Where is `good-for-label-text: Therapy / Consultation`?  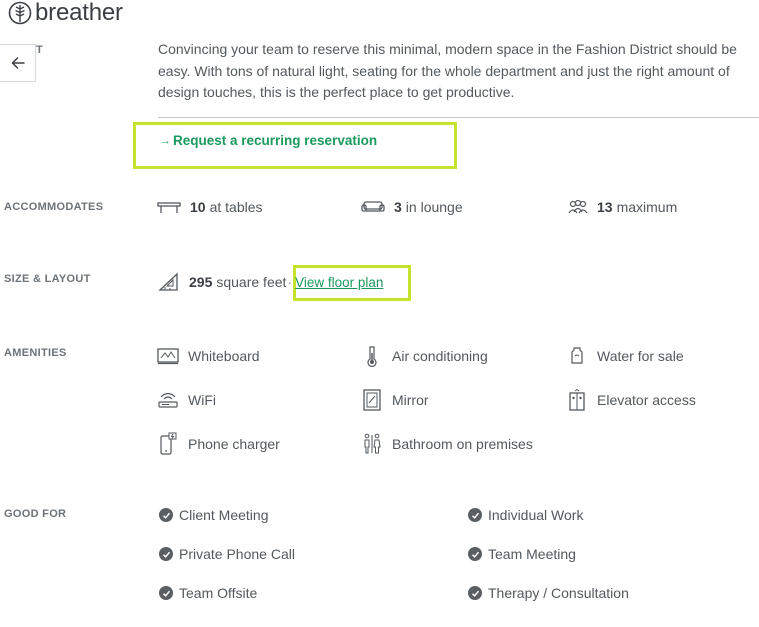 good-for-label-text: Therapy / Consultation is located at coordinates (558, 593).